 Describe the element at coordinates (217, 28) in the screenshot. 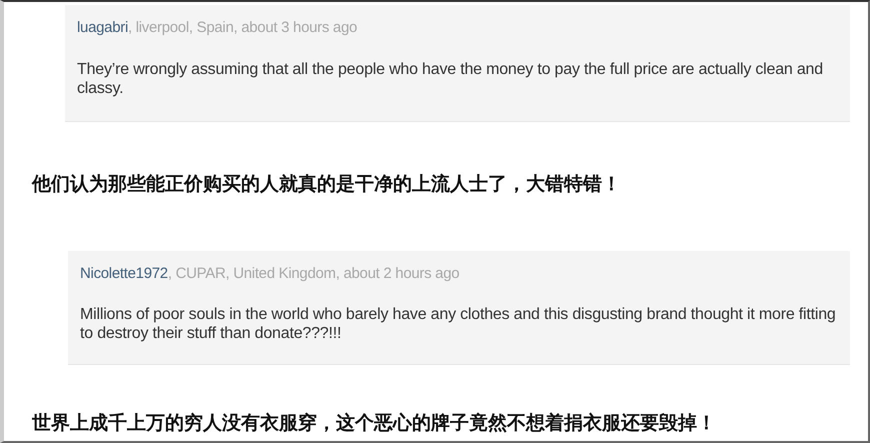

I see `comment-meta: luagabri, liverpool, Spain, about 3 hours ago` at that location.